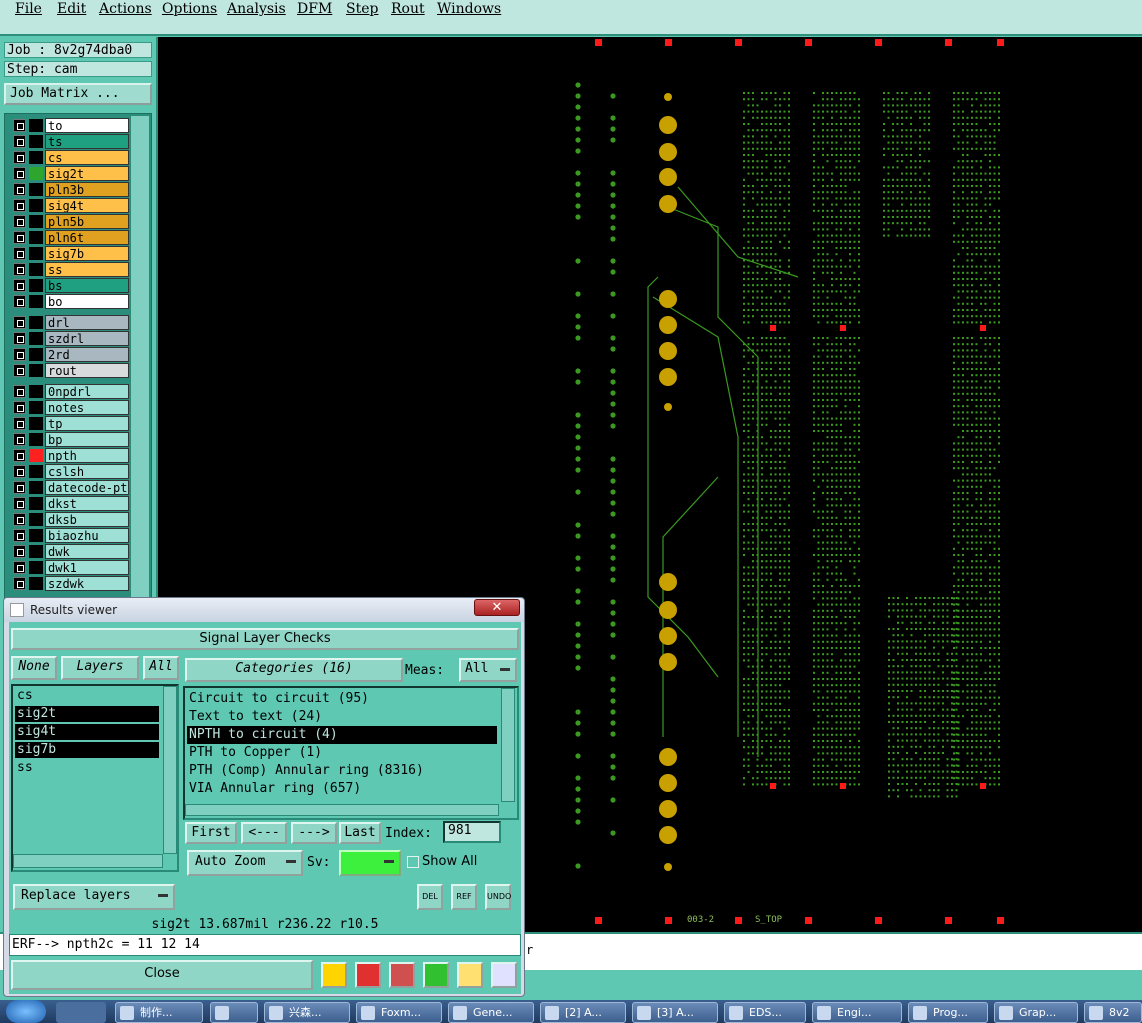 The image size is (1142, 1023). What do you see at coordinates (413, 862) in the screenshot?
I see `show-all-checkbox` at bounding box center [413, 862].